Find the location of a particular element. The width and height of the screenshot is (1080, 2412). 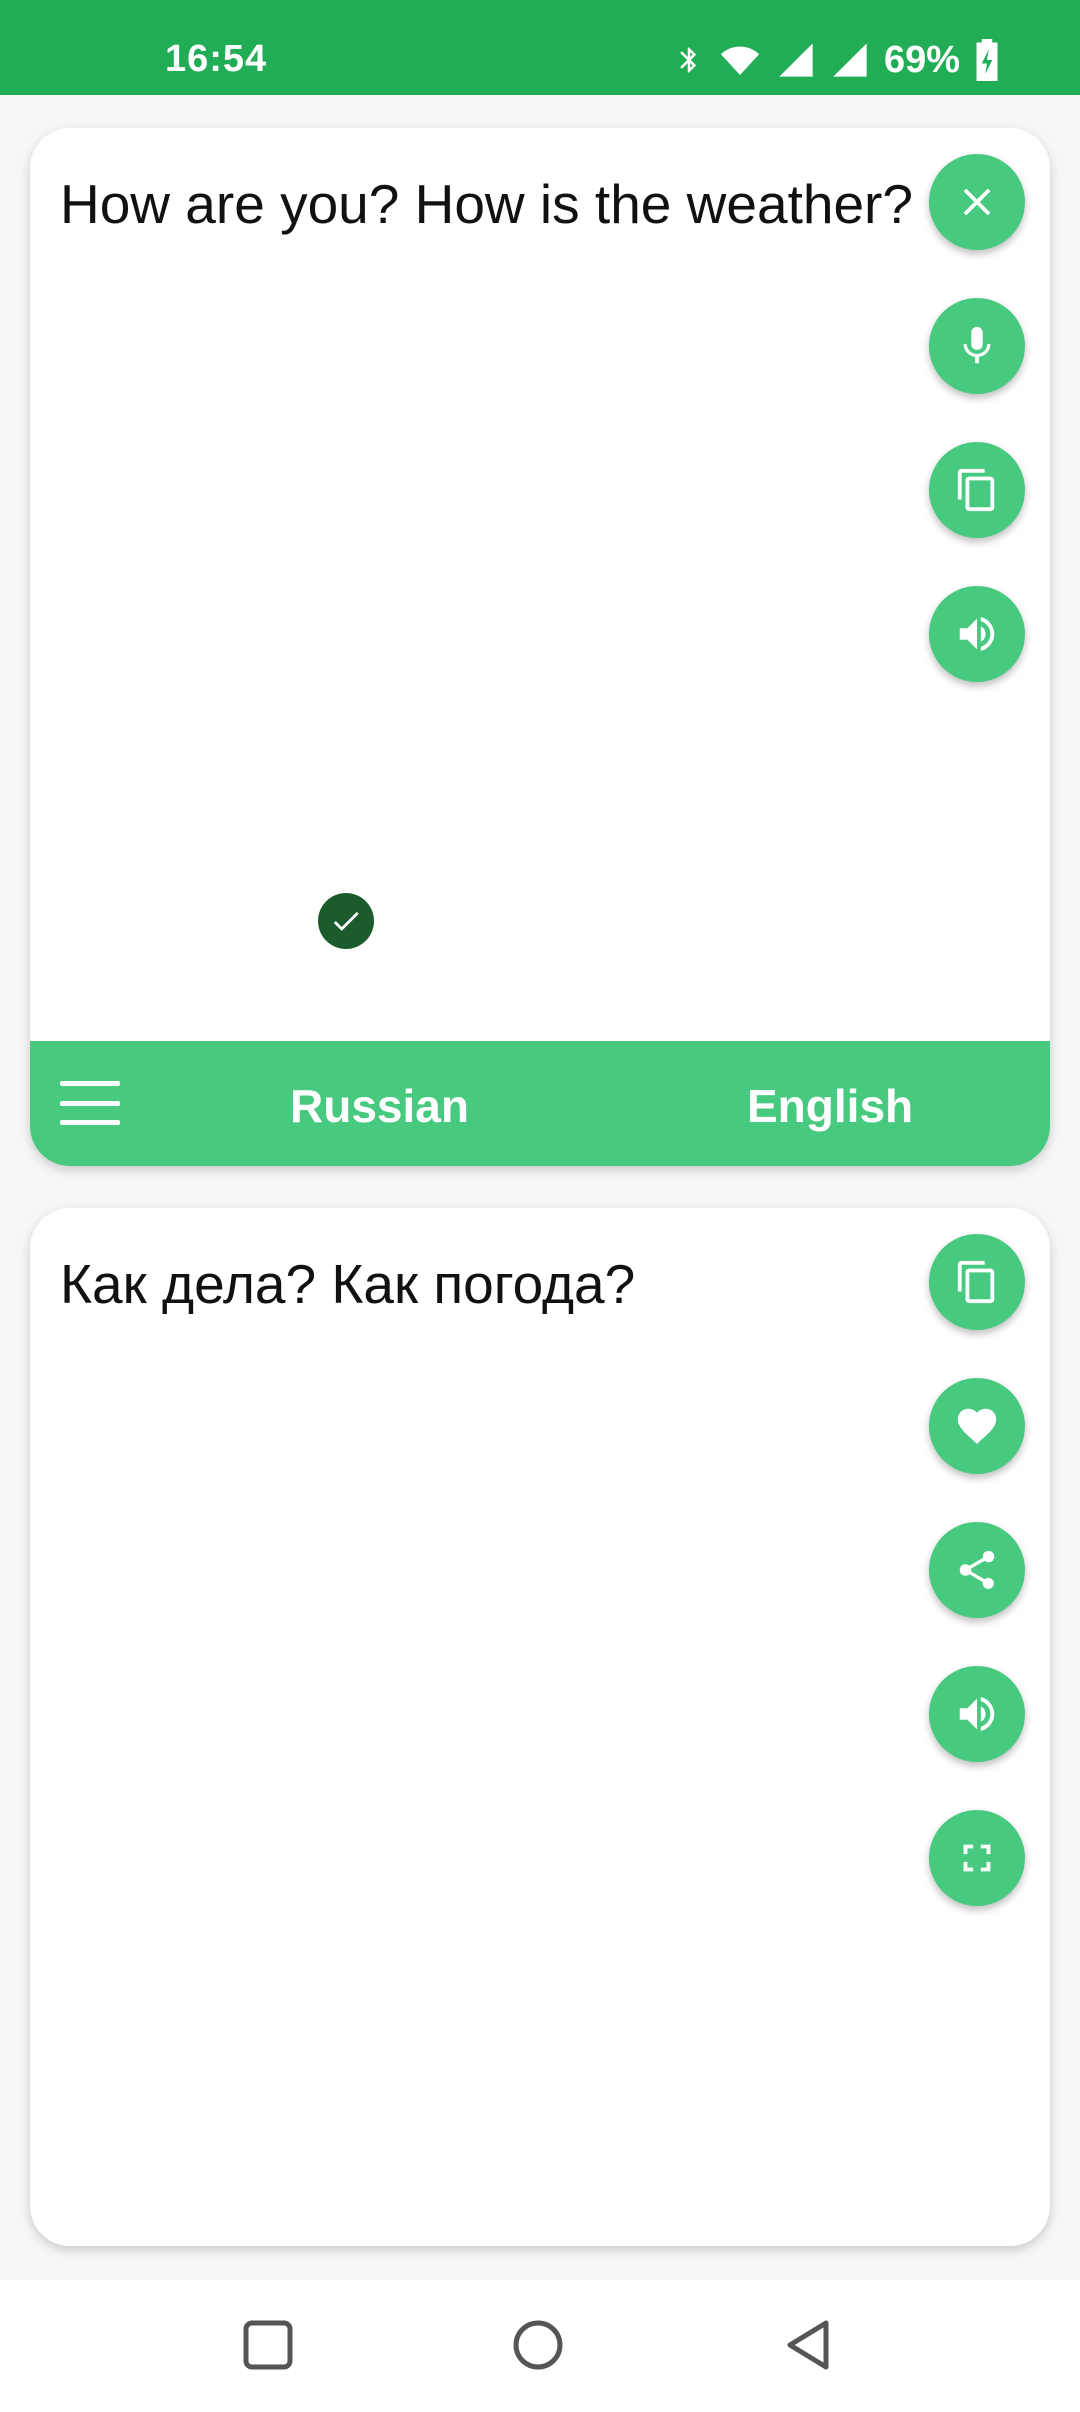

status-bar: 16:54 69% is located at coordinates (540, 47).